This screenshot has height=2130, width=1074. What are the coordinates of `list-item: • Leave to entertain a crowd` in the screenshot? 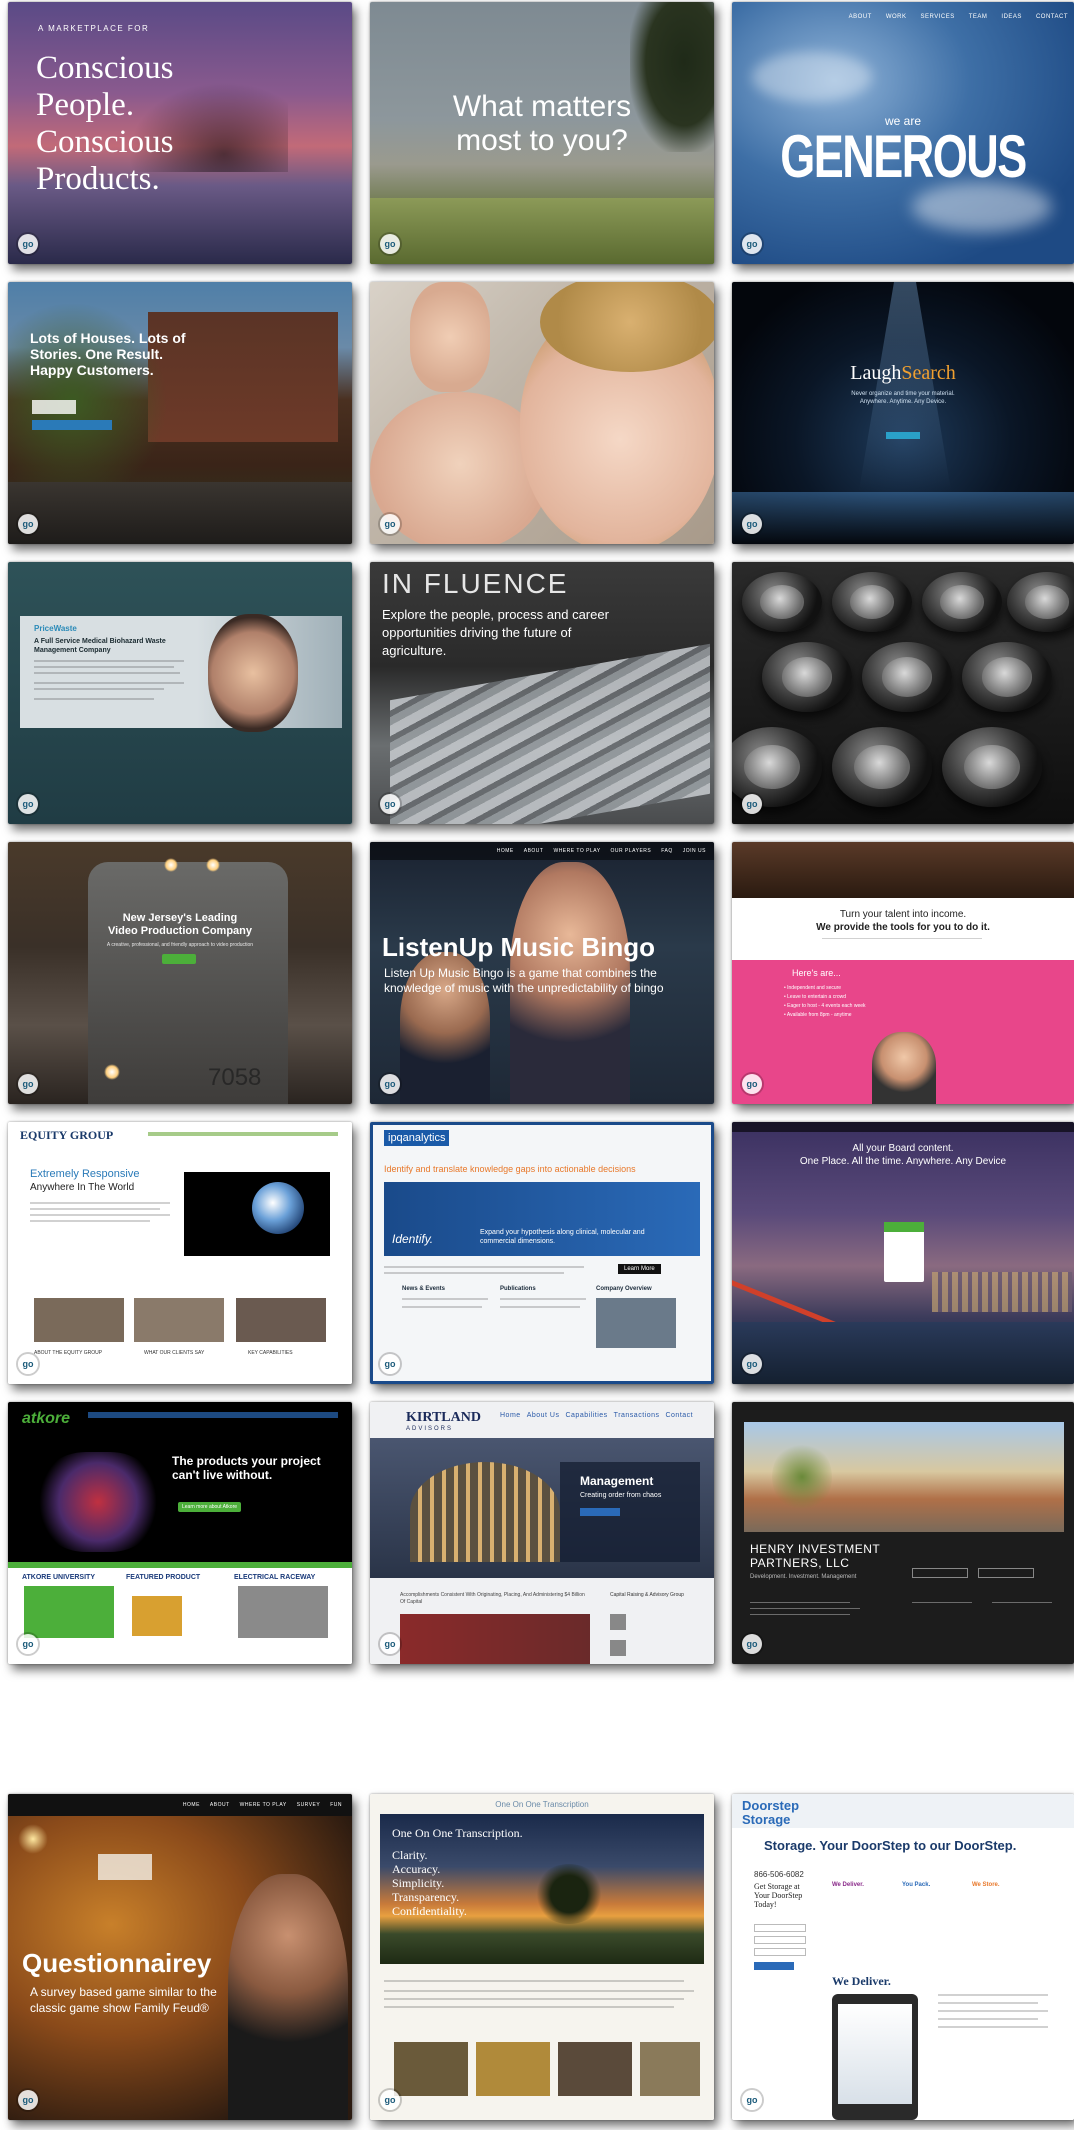 It's located at (815, 997).